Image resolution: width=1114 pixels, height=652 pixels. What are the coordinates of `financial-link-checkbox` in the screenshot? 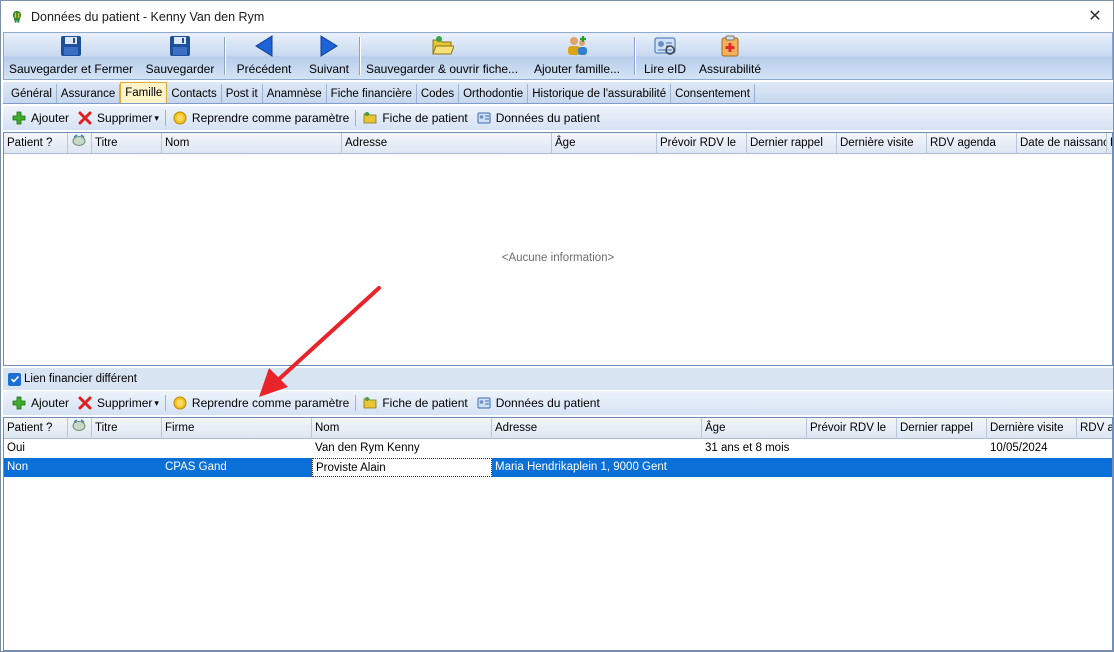 It's located at (14, 379).